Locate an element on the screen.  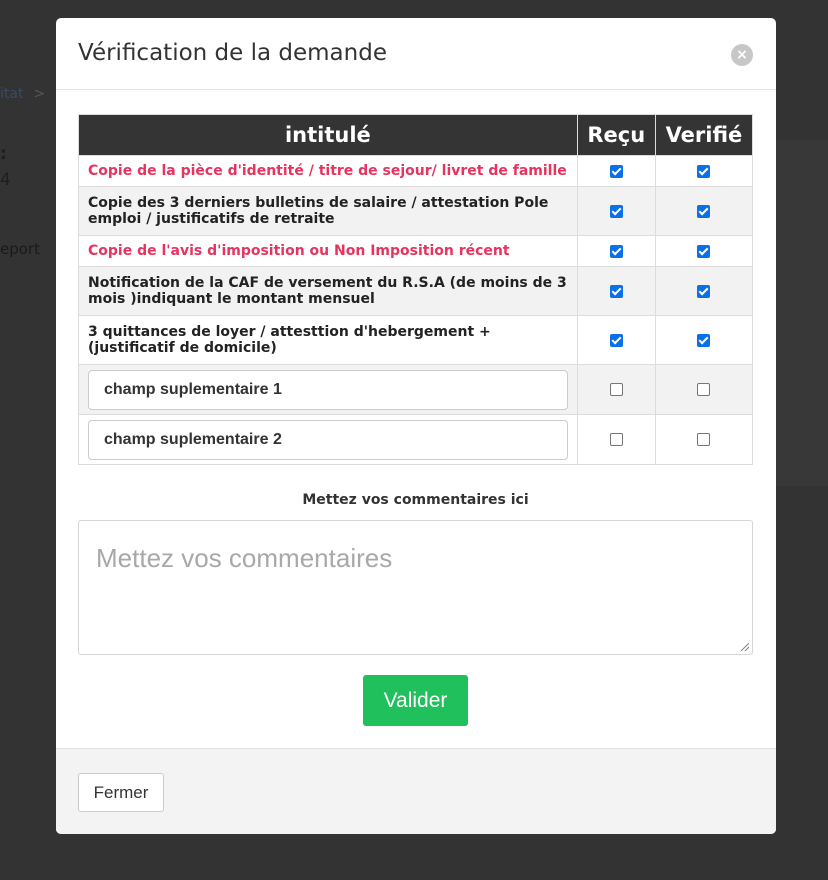
fermer-button: Fermer is located at coordinates (121, 792).